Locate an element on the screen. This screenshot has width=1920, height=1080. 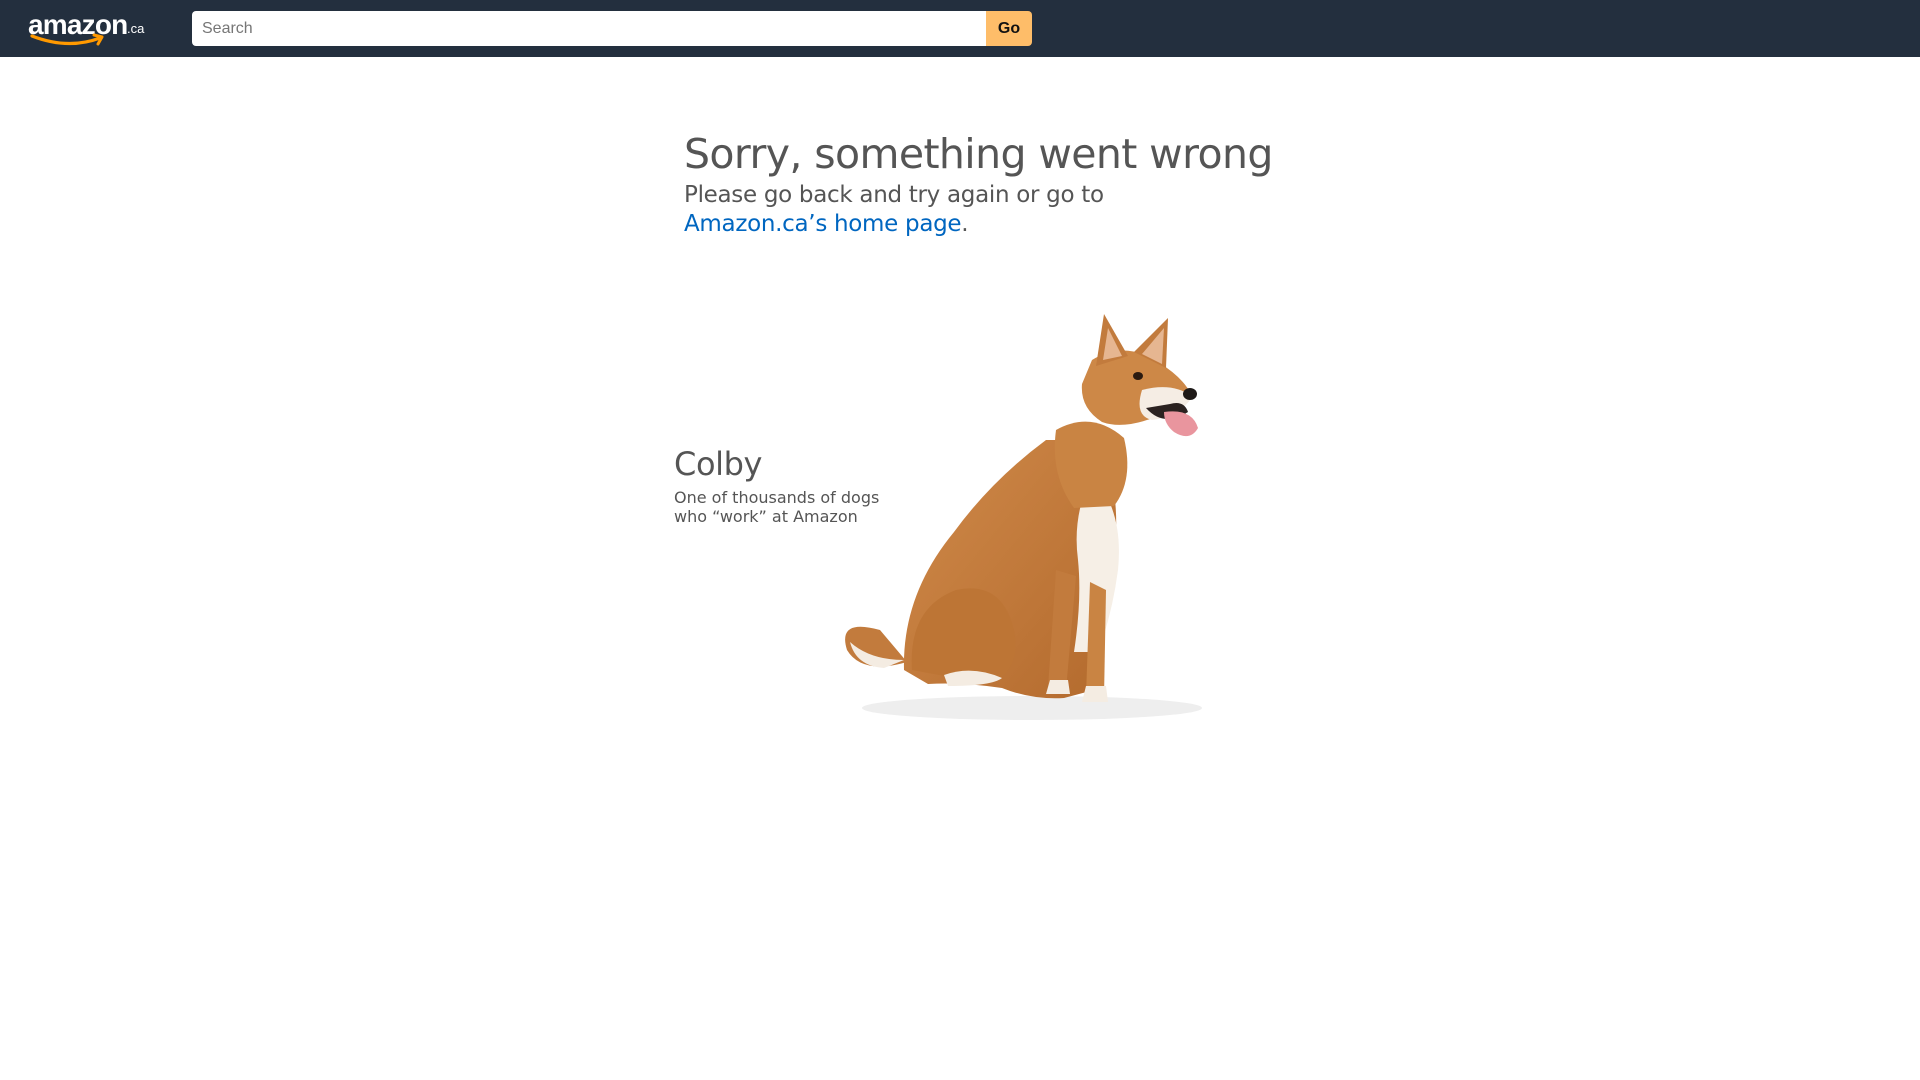
dog-caption-line1: One of thousands of dogs is located at coordinates (777, 497).